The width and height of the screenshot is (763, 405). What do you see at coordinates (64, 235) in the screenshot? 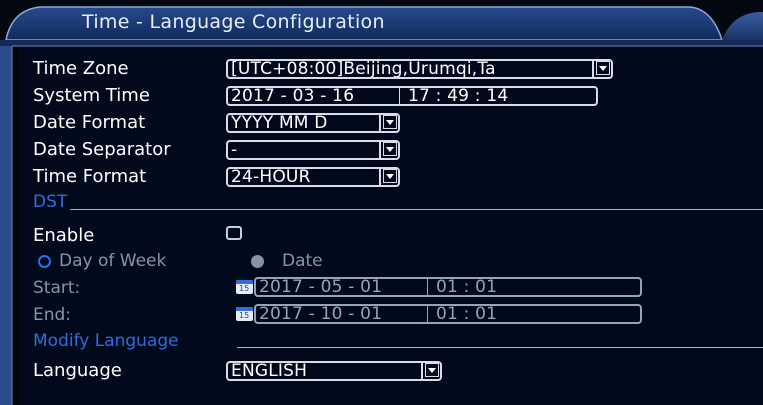
I see `dst-enable-label: Enable` at bounding box center [64, 235].